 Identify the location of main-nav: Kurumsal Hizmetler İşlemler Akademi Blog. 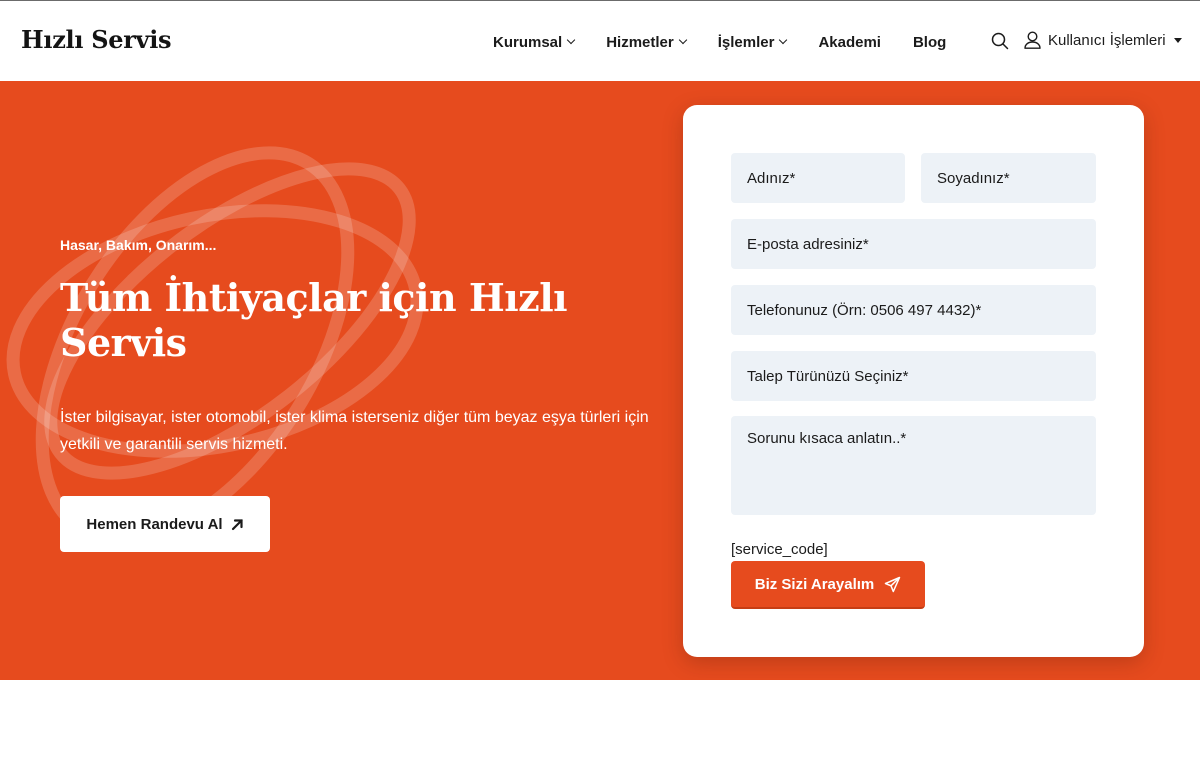
(719, 42).